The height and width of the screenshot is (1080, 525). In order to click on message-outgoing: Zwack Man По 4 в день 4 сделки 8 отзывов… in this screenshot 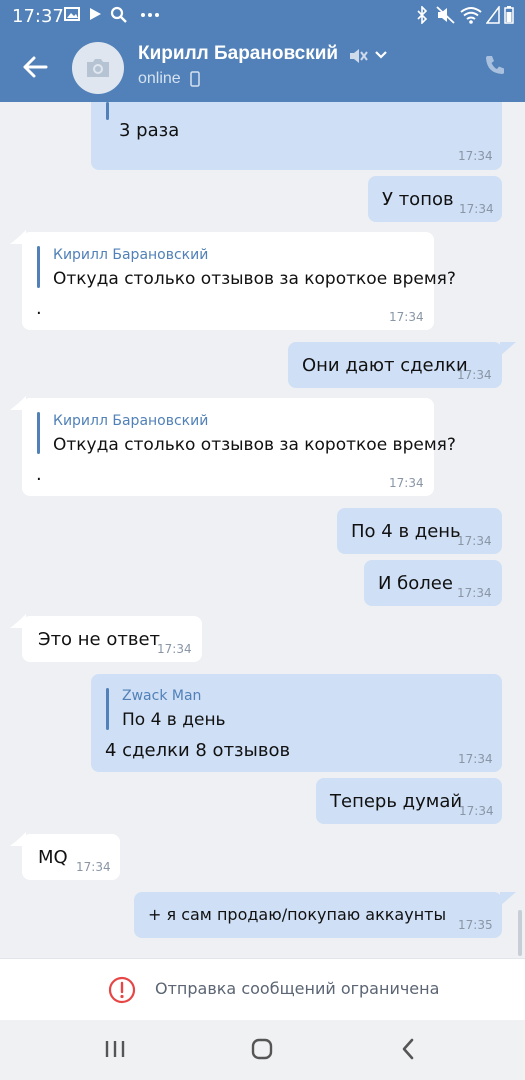, I will do `click(296, 723)`.